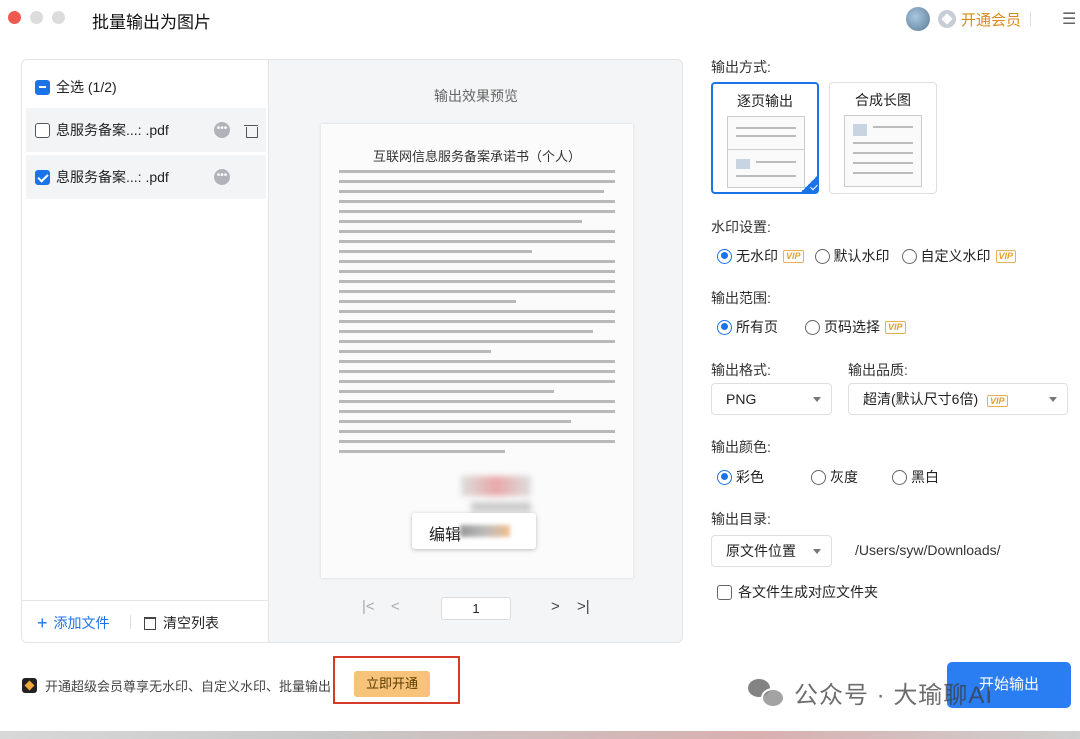  What do you see at coordinates (747, 327) in the screenshot?
I see `radio-all-pages: 所有页` at bounding box center [747, 327].